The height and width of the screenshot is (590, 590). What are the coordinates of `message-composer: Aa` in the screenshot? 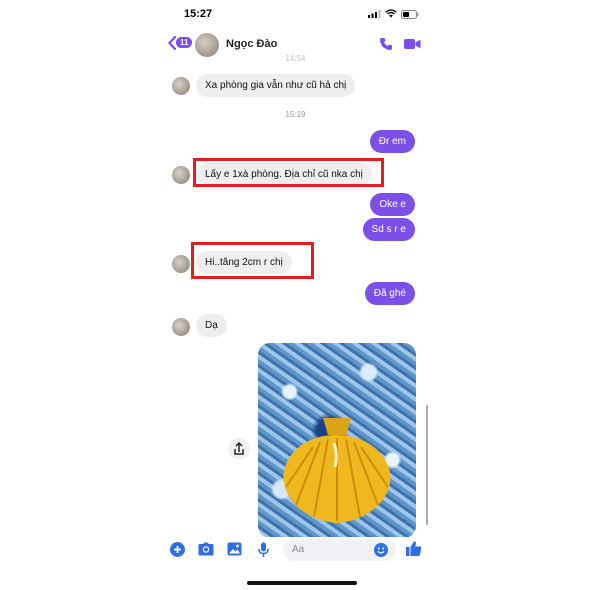 It's located at (295, 551).